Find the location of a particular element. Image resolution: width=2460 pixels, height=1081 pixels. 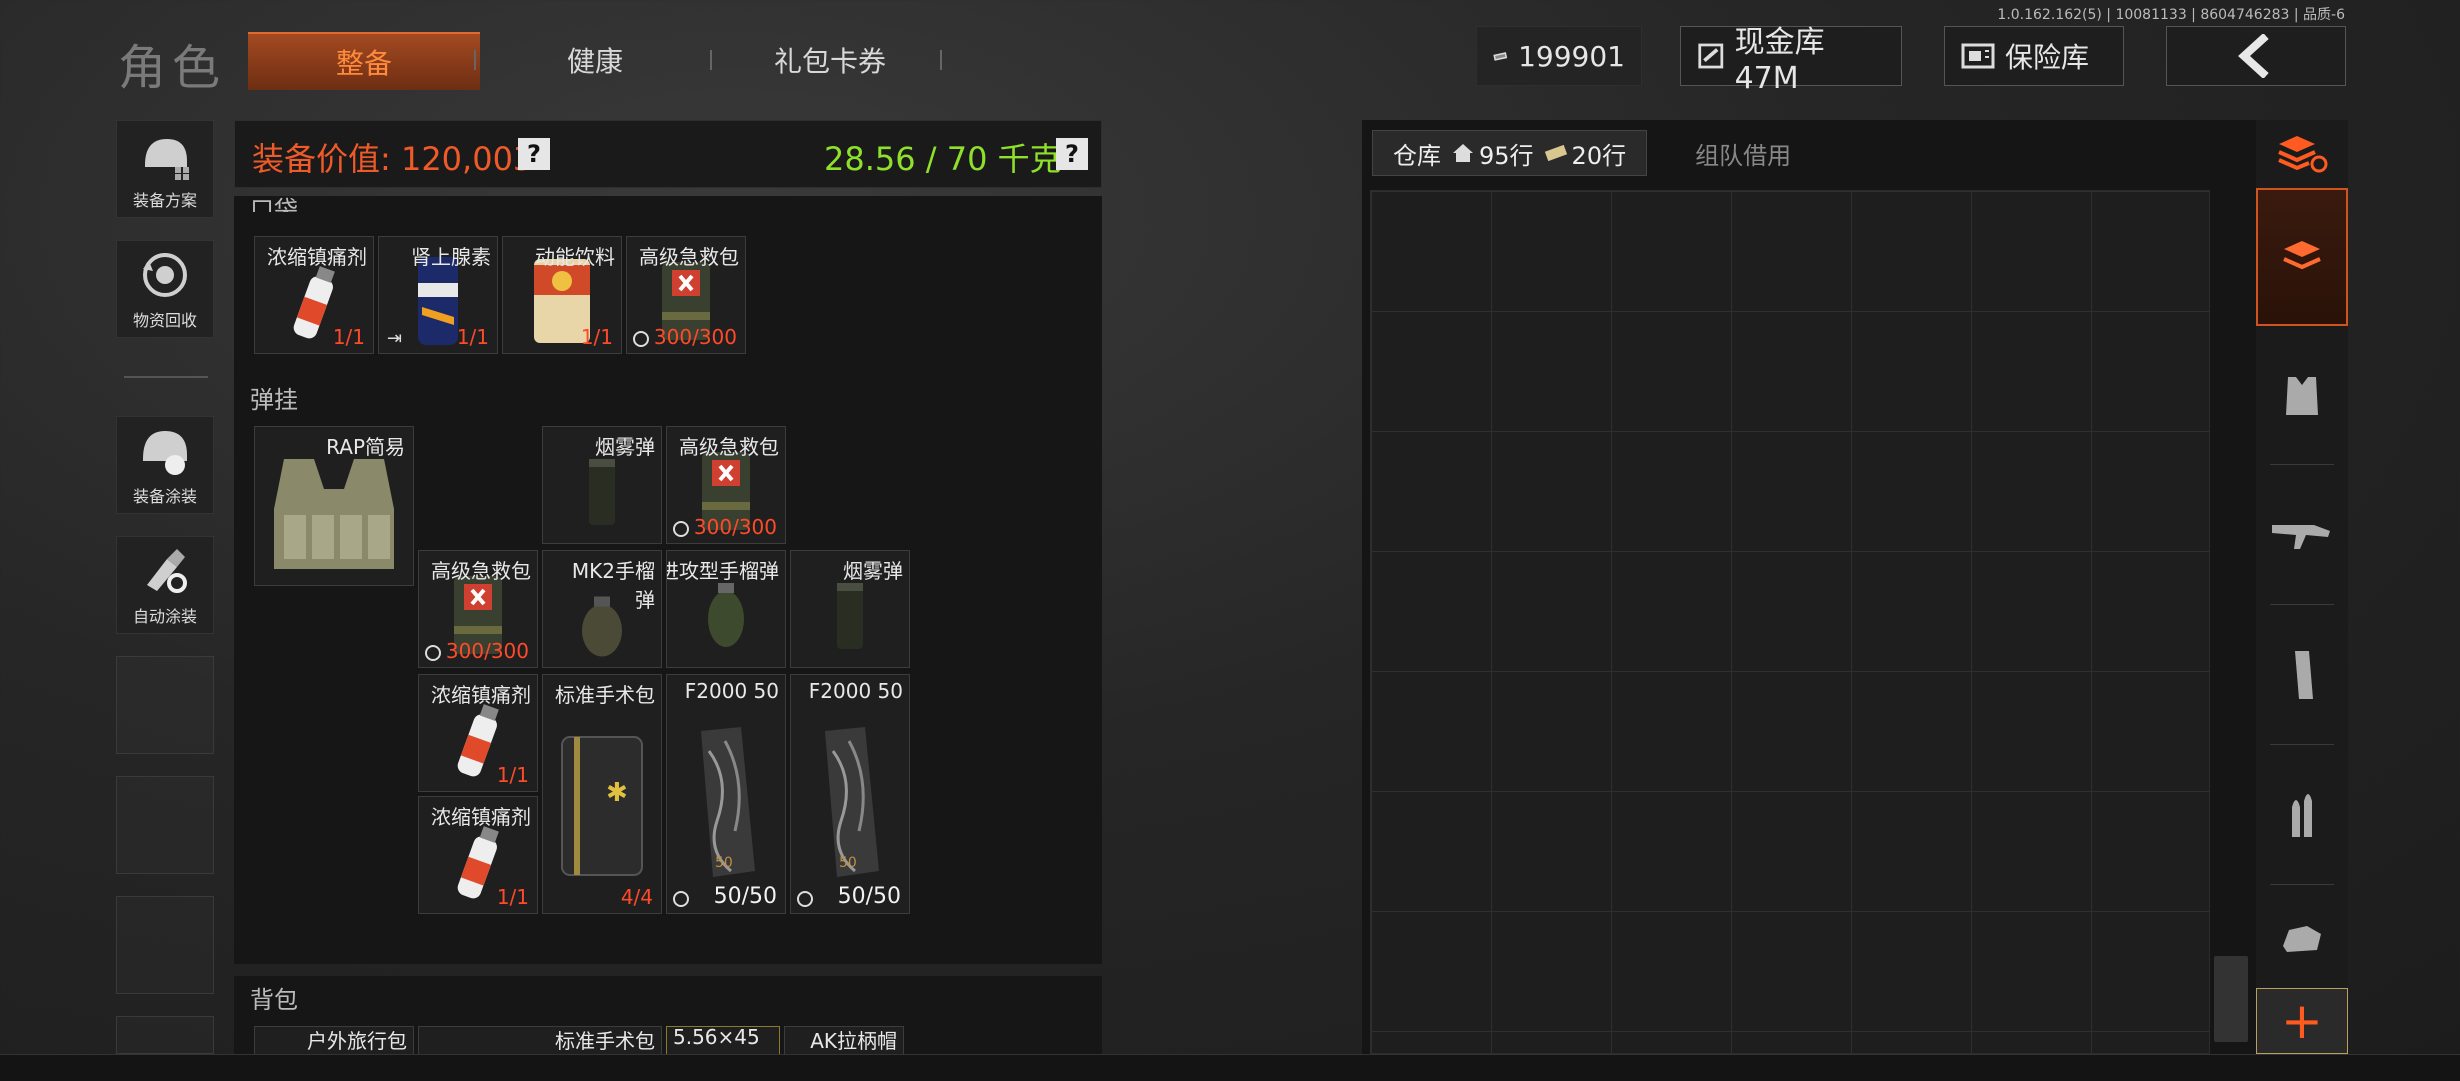

layers-icon is located at coordinates (2302, 255).